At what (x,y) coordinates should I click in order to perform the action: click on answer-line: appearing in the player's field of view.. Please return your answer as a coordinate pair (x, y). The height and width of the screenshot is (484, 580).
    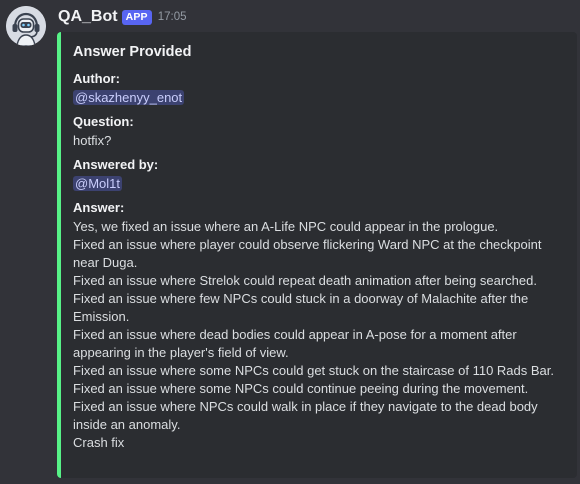
    Looking at the image, I should click on (181, 352).